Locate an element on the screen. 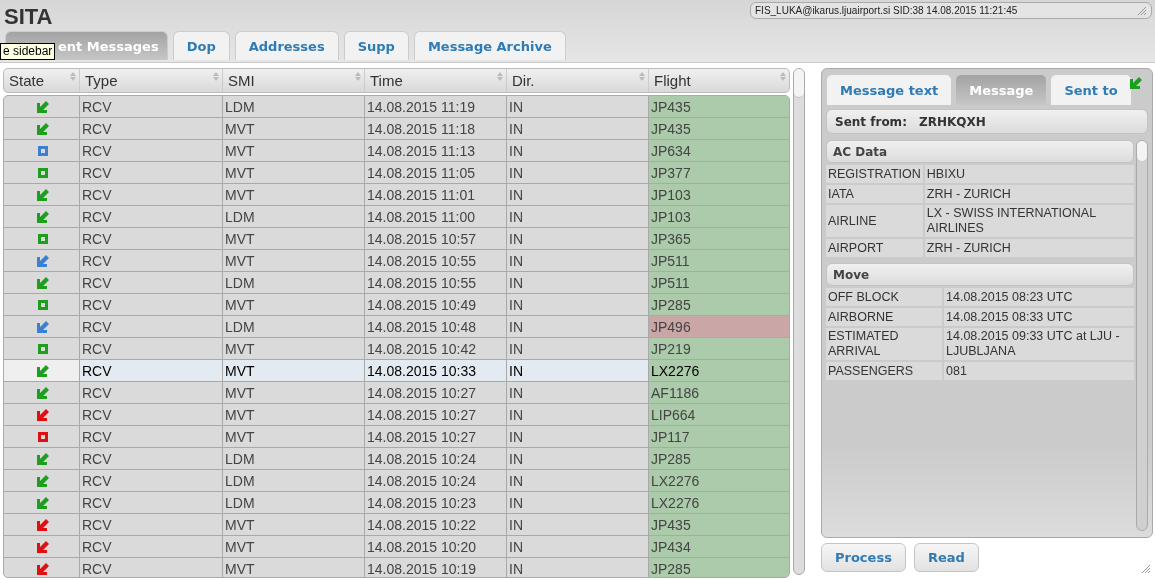 Image resolution: width=1155 pixels, height=580 pixels. flight-cell: LX2276 is located at coordinates (719, 502).